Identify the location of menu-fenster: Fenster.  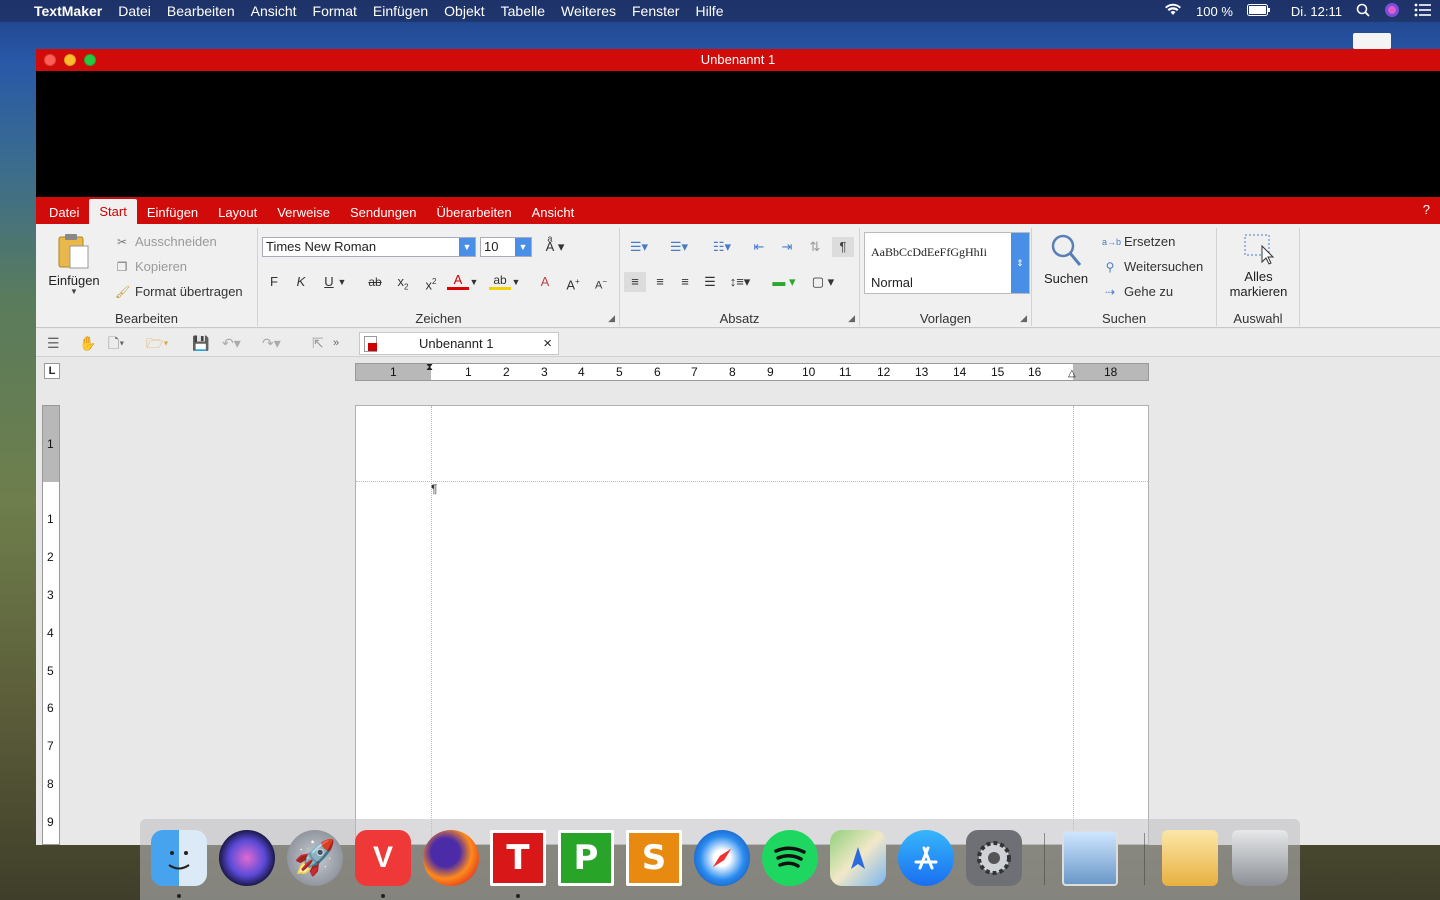
(655, 11).